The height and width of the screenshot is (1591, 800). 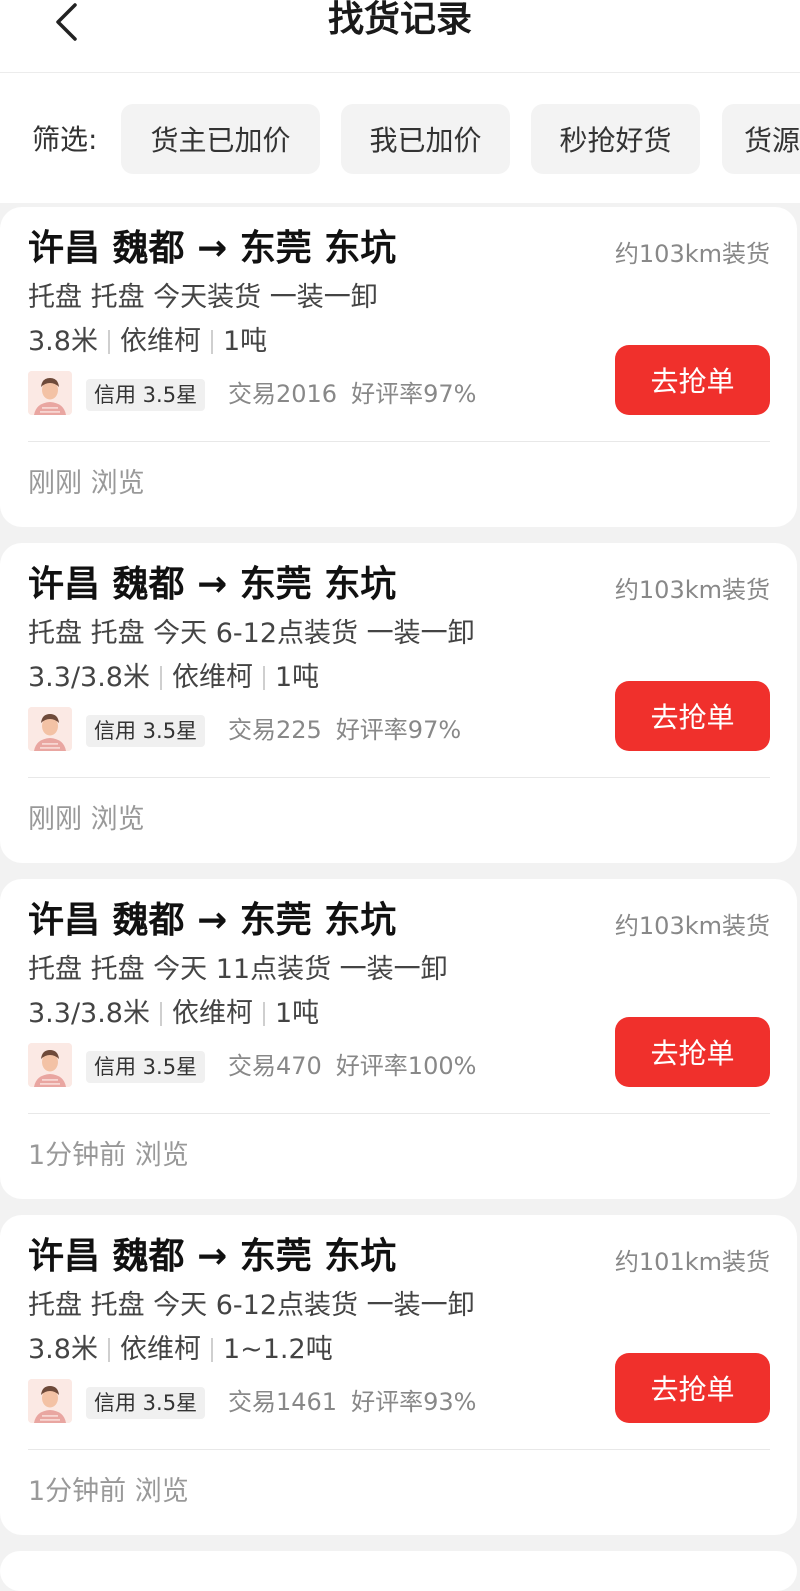 I want to click on filter-chip-i-raised: 我已加价, so click(x=425, y=139).